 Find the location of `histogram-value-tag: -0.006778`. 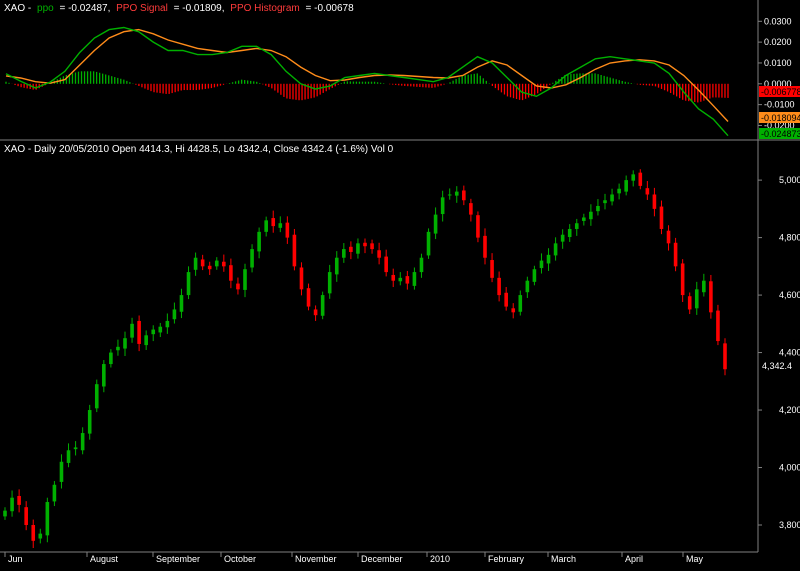

histogram-value-tag: -0.006778 is located at coordinates (779, 91).